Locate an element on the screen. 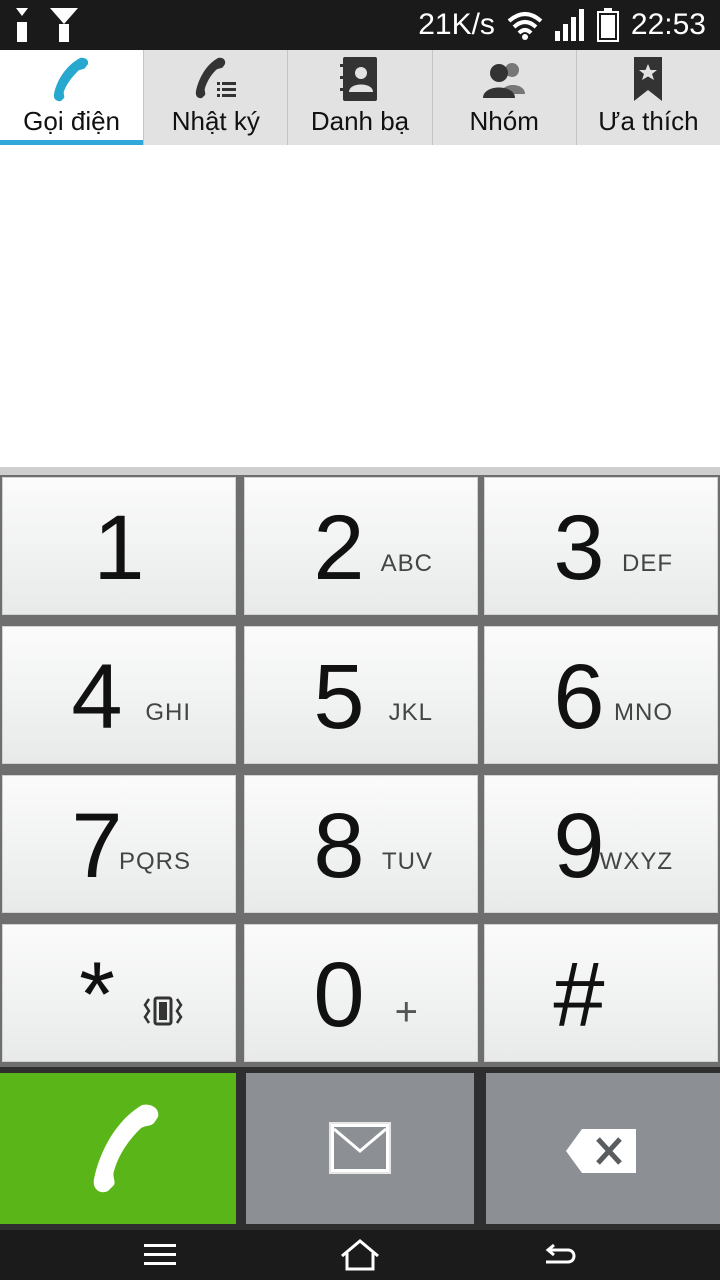 The height and width of the screenshot is (1280, 720). key-letters: GHI is located at coordinates (168, 712).